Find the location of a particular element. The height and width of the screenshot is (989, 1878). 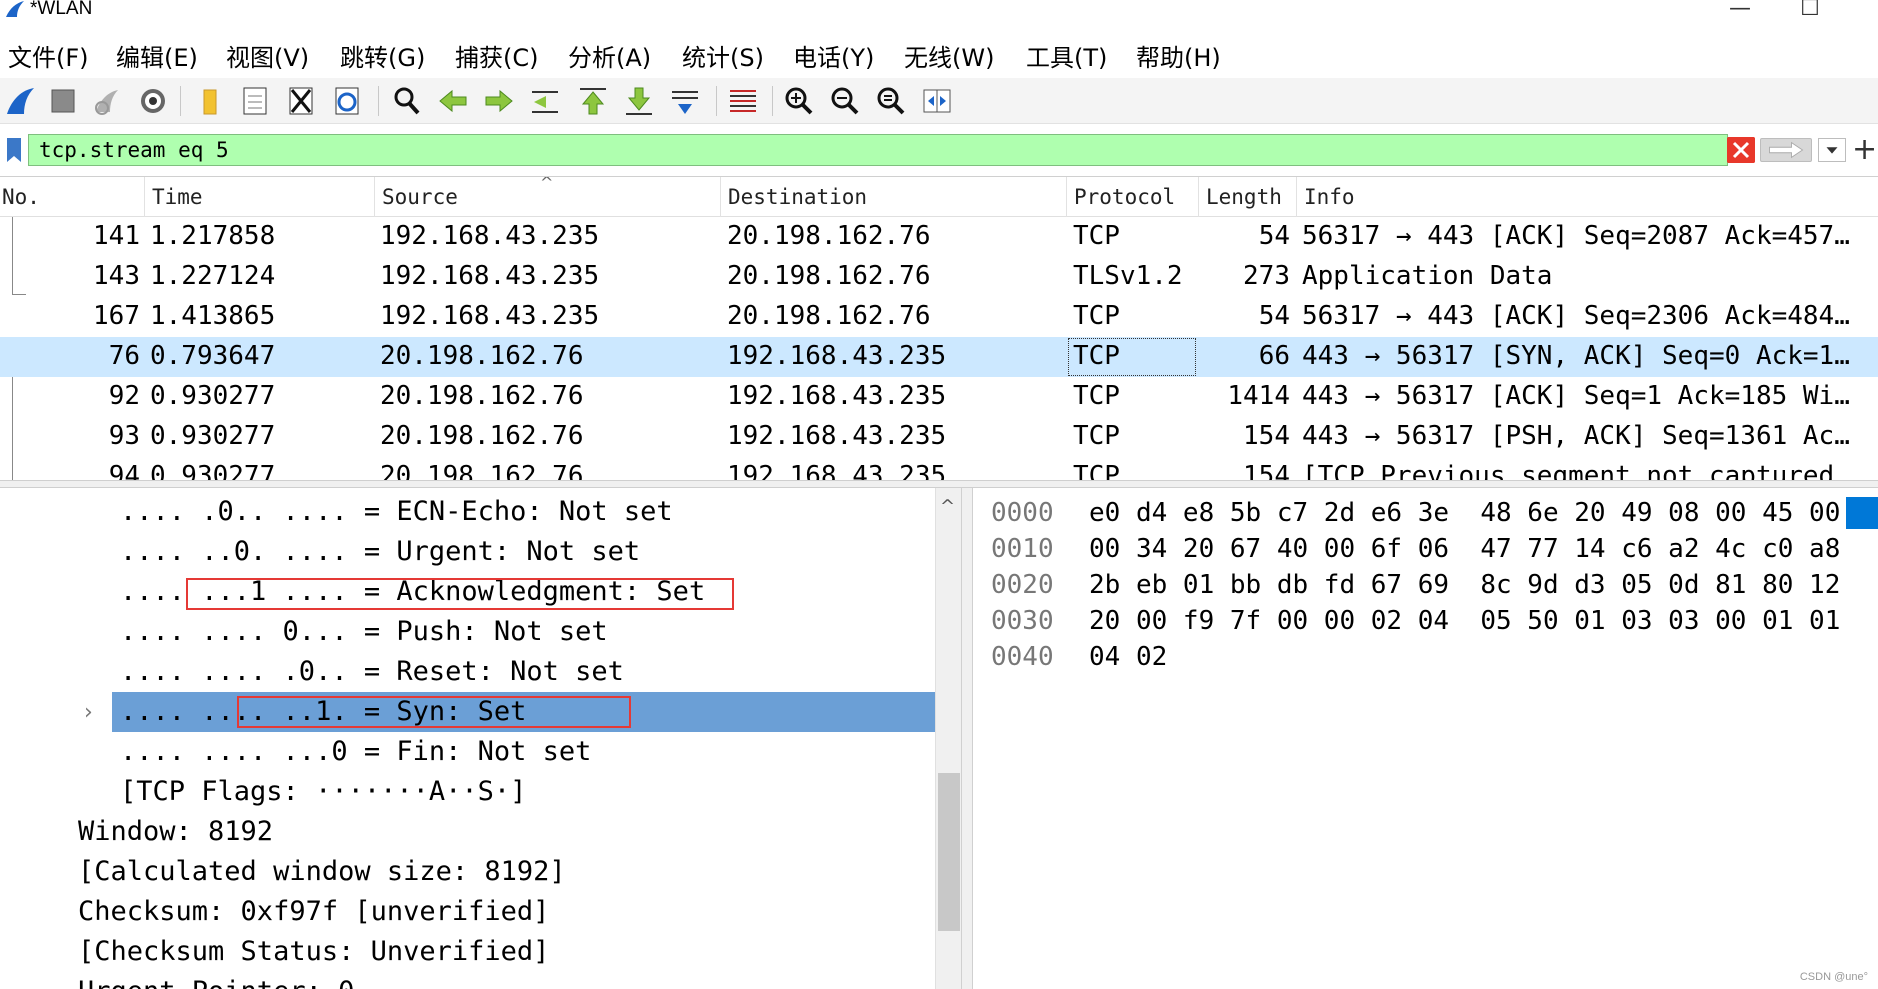

chevron-down-icon is located at coordinates (1832, 150).